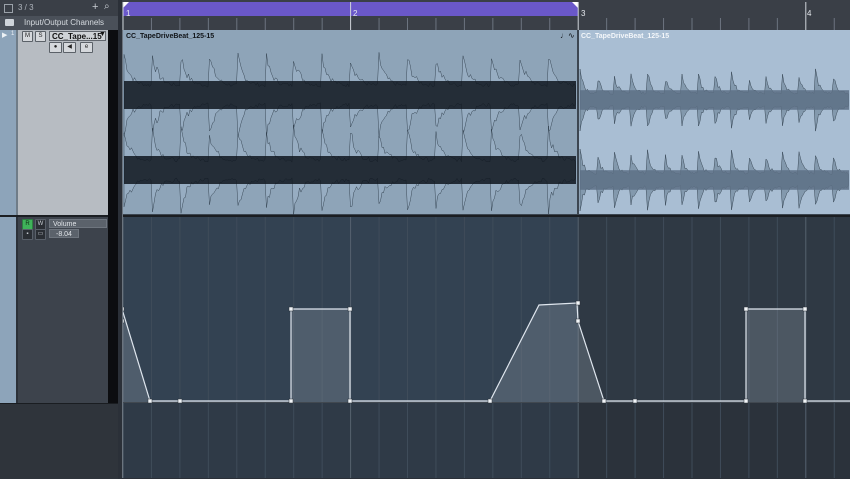 Image resolution: width=850 pixels, height=479 pixels. What do you see at coordinates (63, 310) in the screenshot?
I see `automation-track-header` at bounding box center [63, 310].